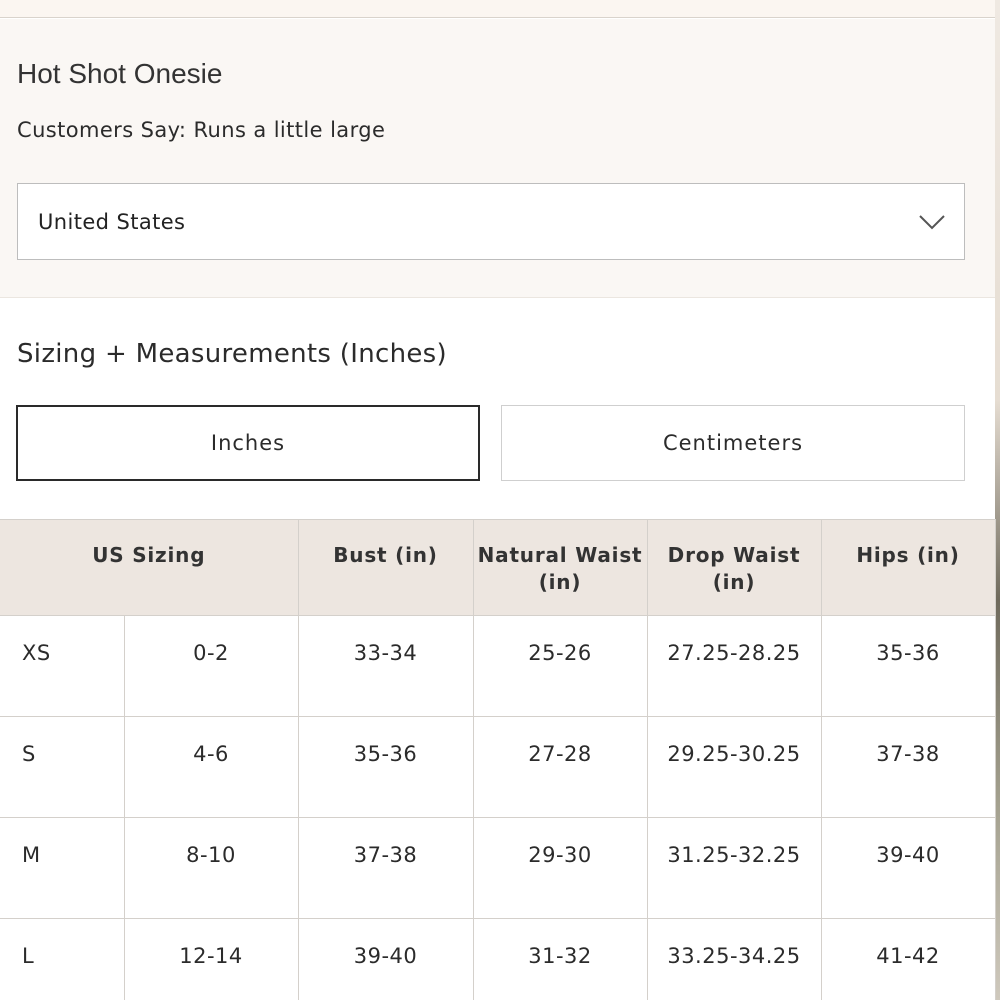  What do you see at coordinates (560, 767) in the screenshot?
I see `natural-waist-value: 27-28` at bounding box center [560, 767].